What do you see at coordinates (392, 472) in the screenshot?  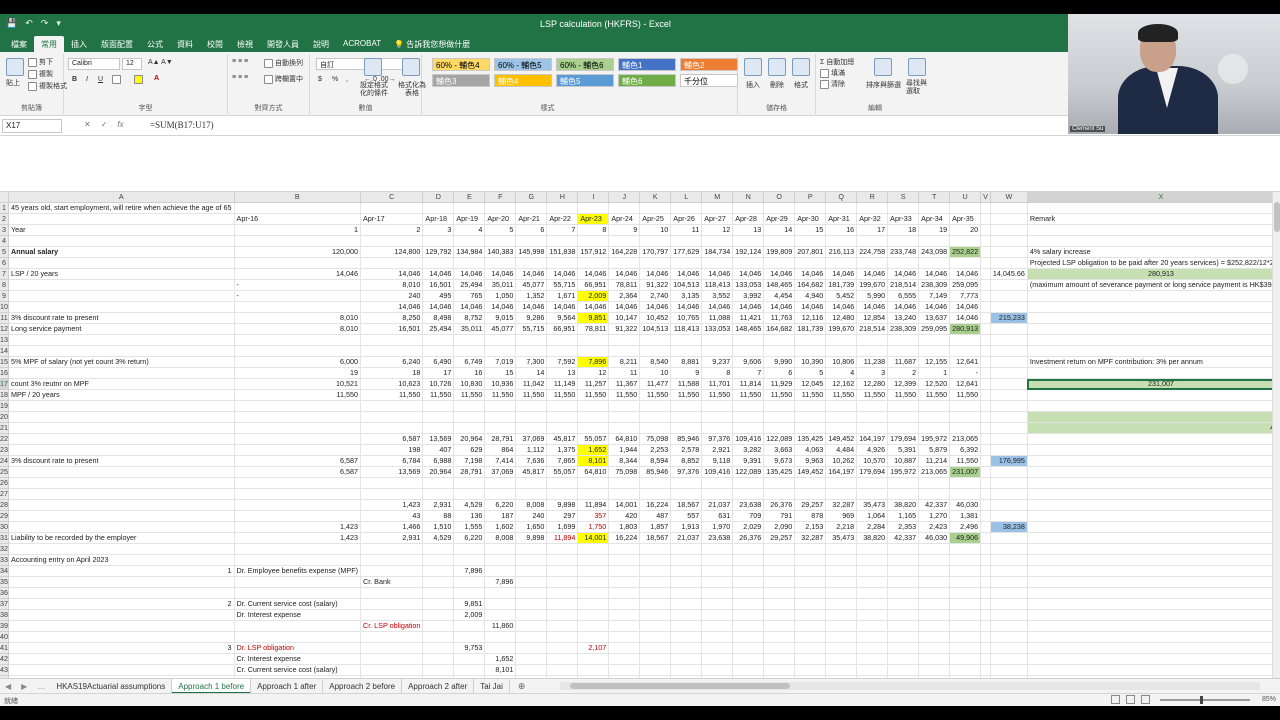 I see `cell-c25: 13,569` at bounding box center [392, 472].